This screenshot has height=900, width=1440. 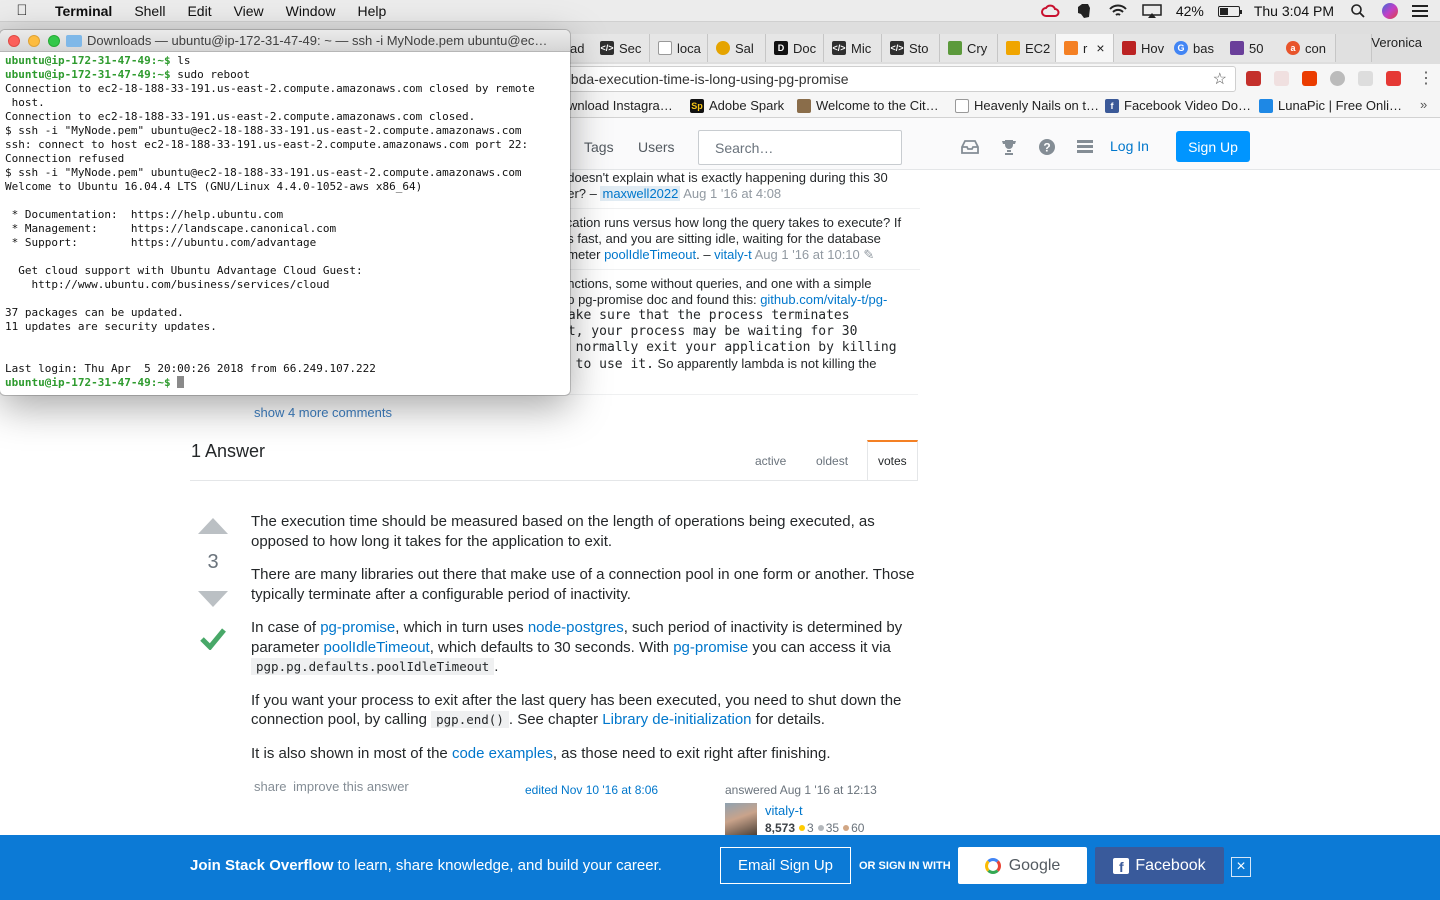 What do you see at coordinates (1426, 78) in the screenshot?
I see `chrome-menu-icon: ⋮` at bounding box center [1426, 78].